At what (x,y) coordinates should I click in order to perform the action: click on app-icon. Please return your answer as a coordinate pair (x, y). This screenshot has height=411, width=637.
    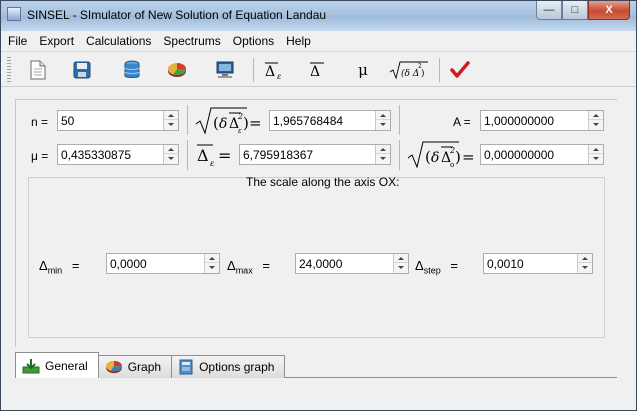
    Looking at the image, I should click on (14, 14).